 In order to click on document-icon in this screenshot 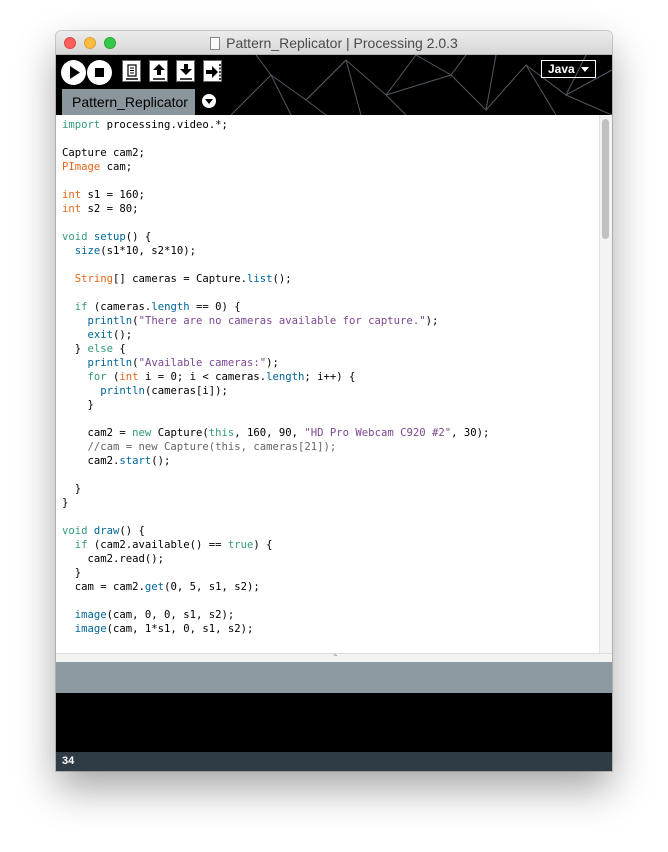, I will do `click(215, 43)`.